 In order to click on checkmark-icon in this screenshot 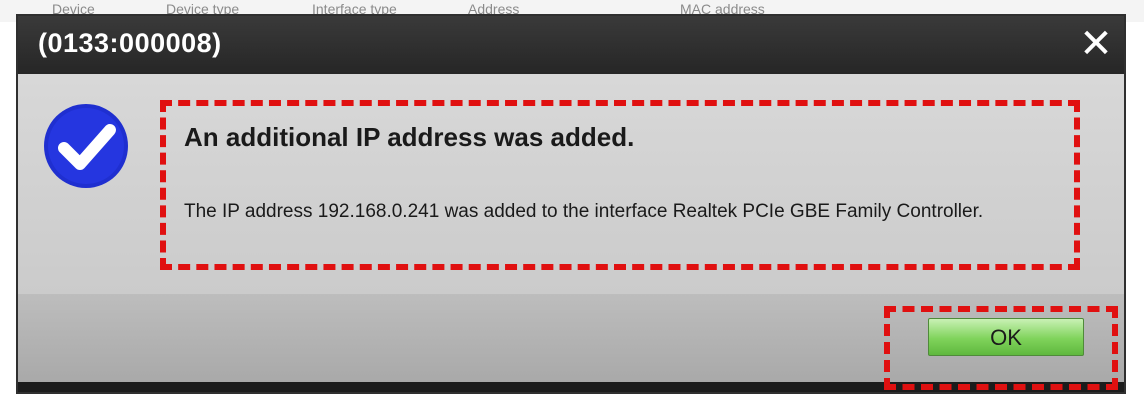, I will do `click(86, 146)`.